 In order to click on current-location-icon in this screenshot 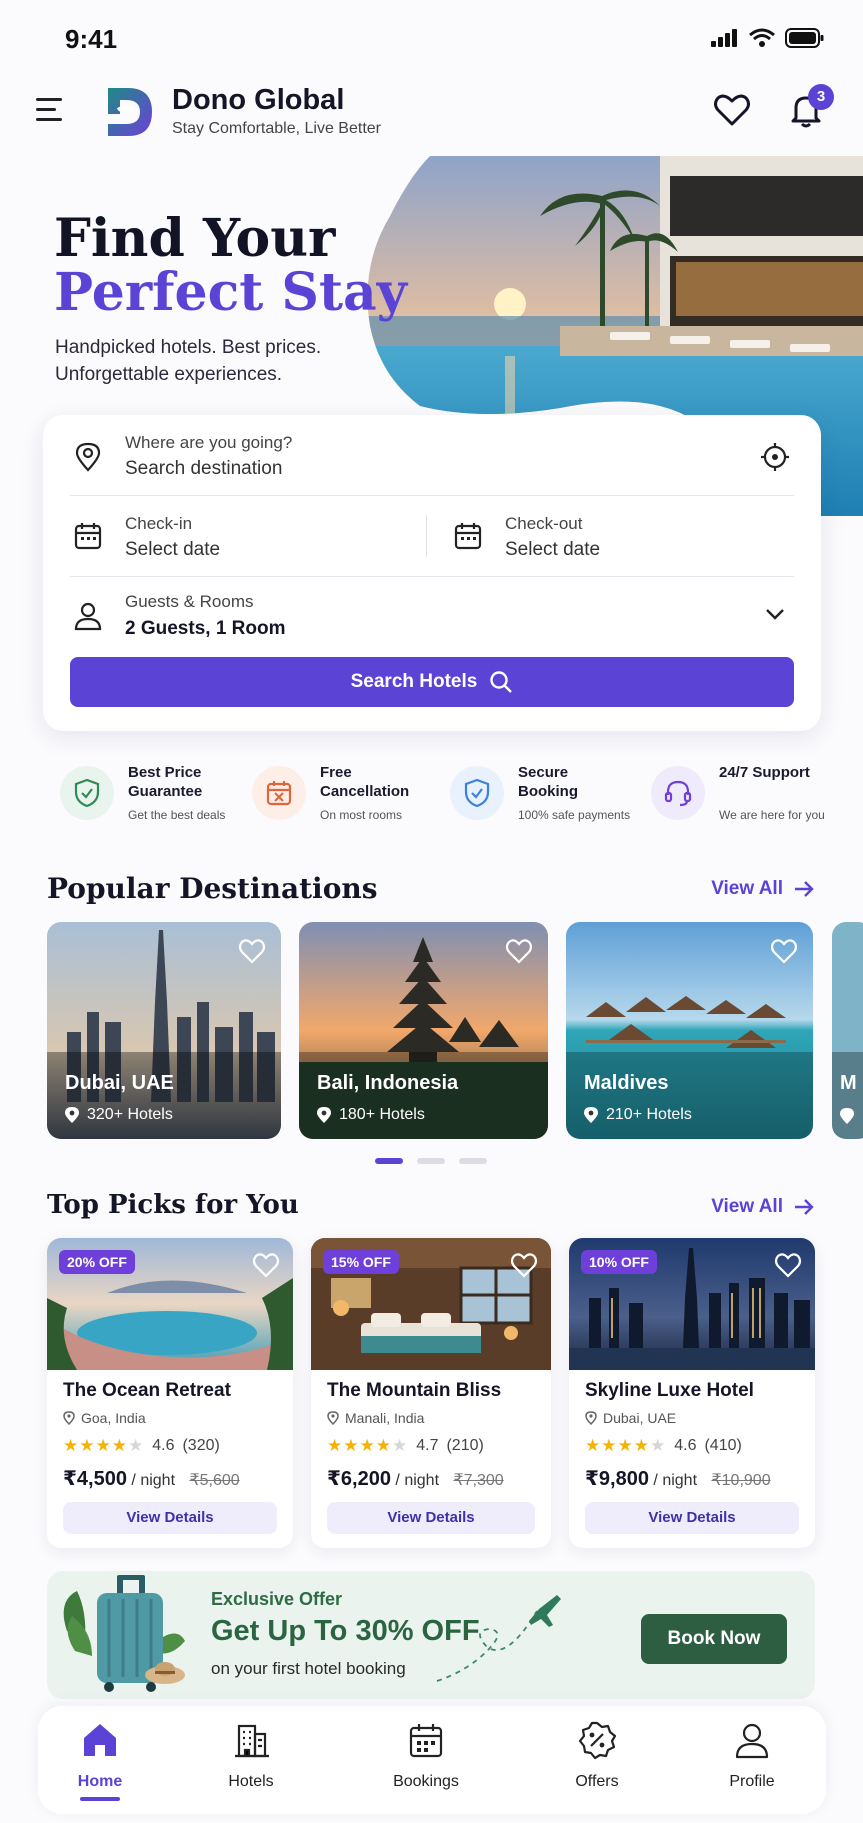, I will do `click(775, 457)`.